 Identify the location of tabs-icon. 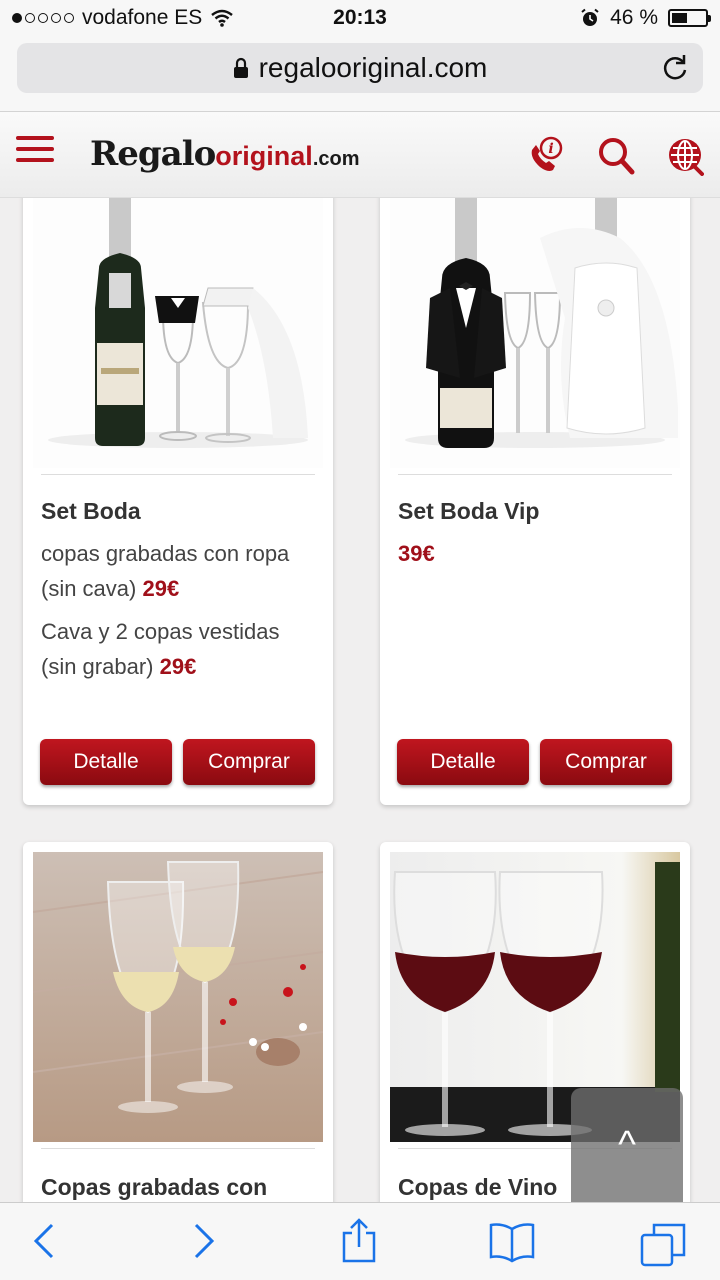
(664, 1244).